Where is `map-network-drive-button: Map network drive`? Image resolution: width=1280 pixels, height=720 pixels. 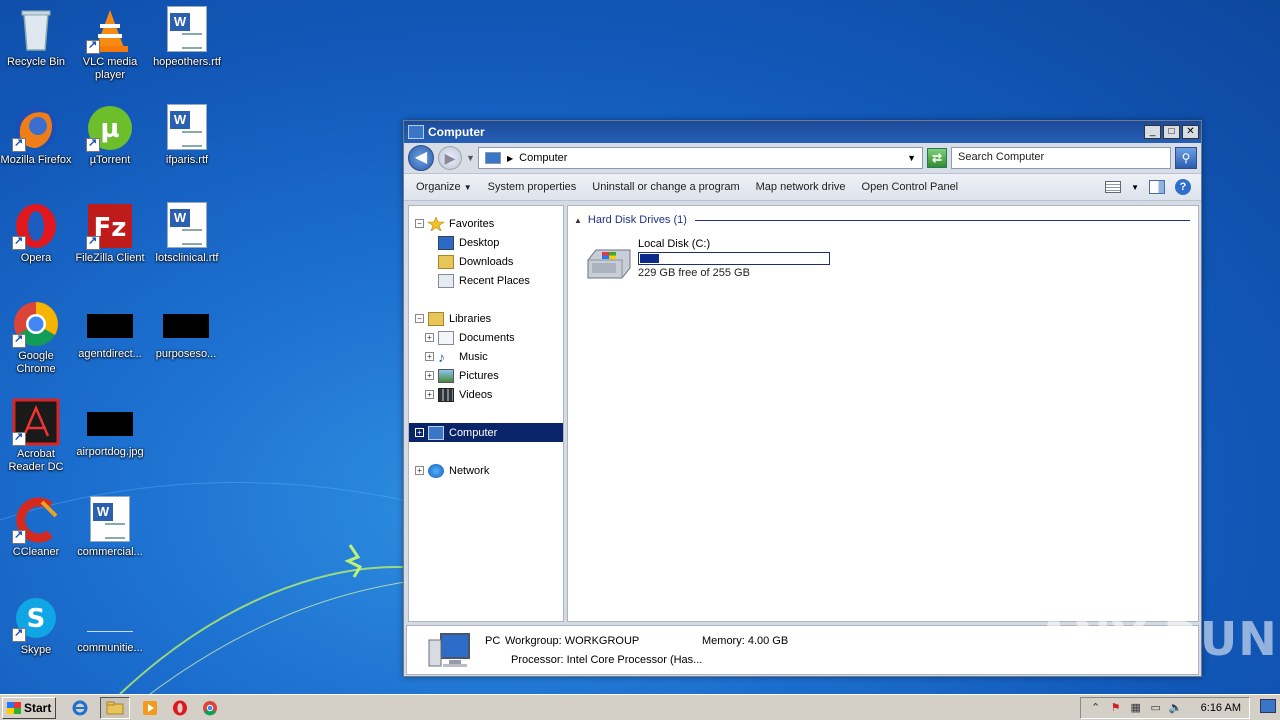
map-network-drive-button: Map network drive is located at coordinates (801, 187).